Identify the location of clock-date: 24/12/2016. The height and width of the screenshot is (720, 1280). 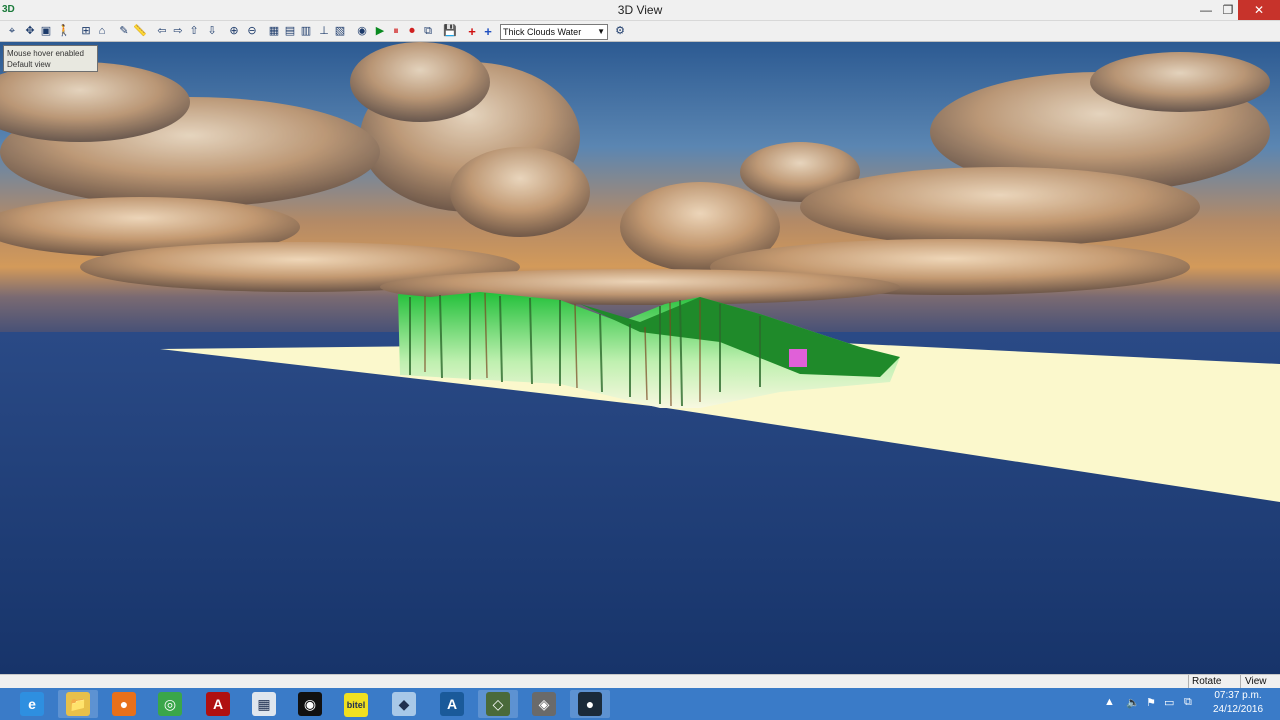
(1238, 709).